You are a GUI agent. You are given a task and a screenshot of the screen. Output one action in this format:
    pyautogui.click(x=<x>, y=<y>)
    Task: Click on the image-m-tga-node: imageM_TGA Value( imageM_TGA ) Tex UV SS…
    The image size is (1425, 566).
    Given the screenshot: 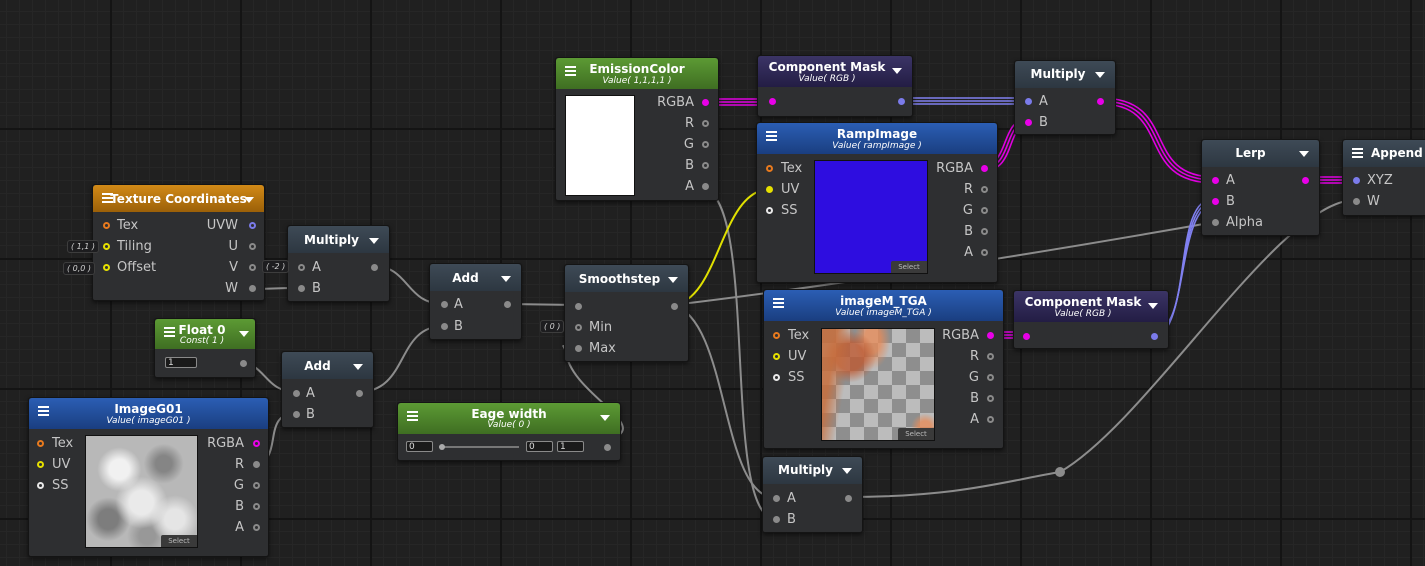 What is the action you would take?
    pyautogui.click(x=883, y=369)
    